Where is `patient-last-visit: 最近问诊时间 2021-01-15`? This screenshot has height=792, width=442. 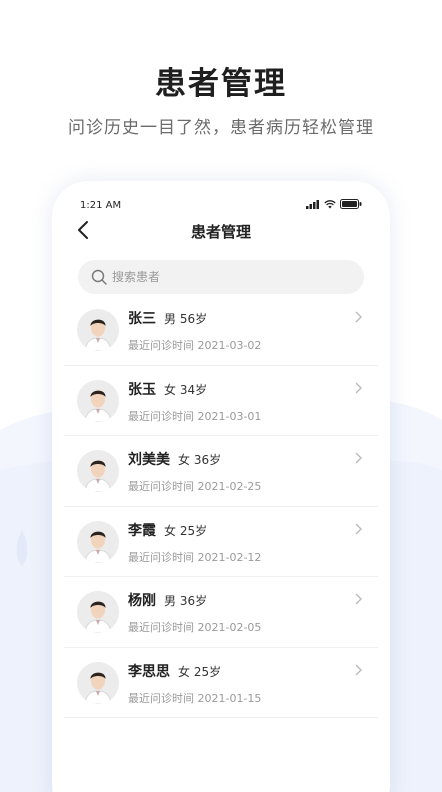 patient-last-visit: 最近问诊时间 2021-01-15 is located at coordinates (195, 698).